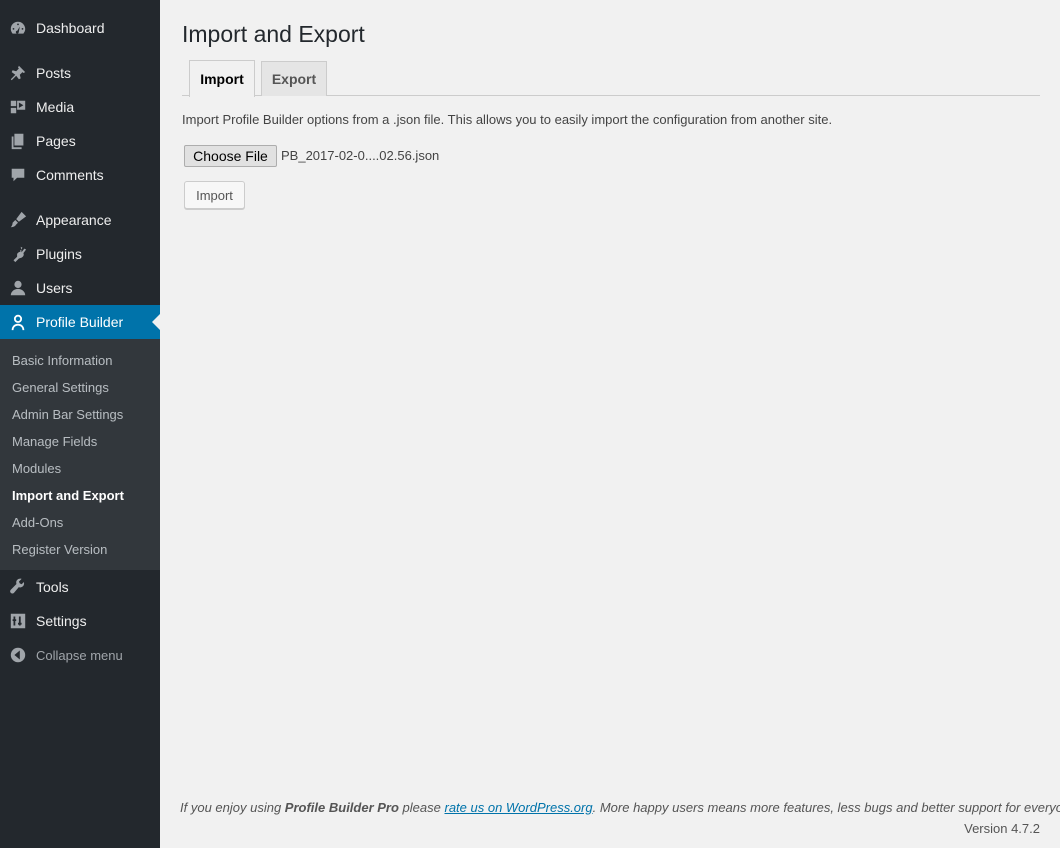 The height and width of the screenshot is (848, 1060). I want to click on menu-label: Comments, so click(70, 175).